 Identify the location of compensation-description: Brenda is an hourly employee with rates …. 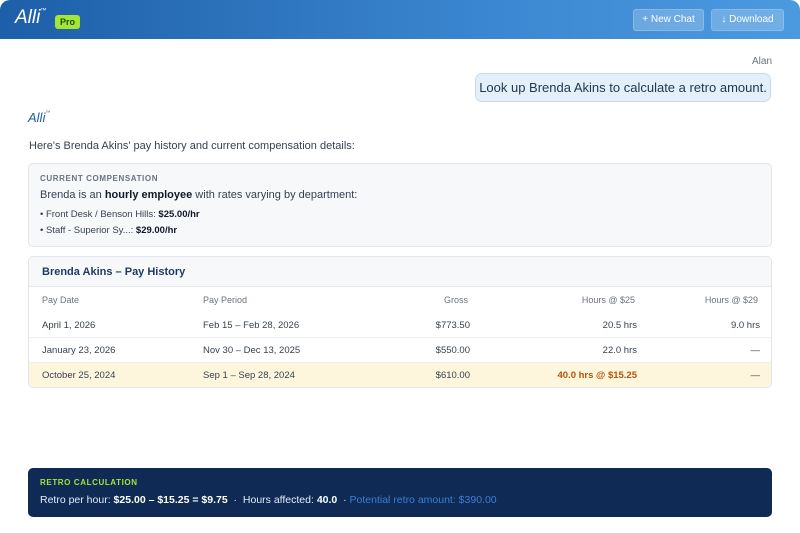
(199, 195).